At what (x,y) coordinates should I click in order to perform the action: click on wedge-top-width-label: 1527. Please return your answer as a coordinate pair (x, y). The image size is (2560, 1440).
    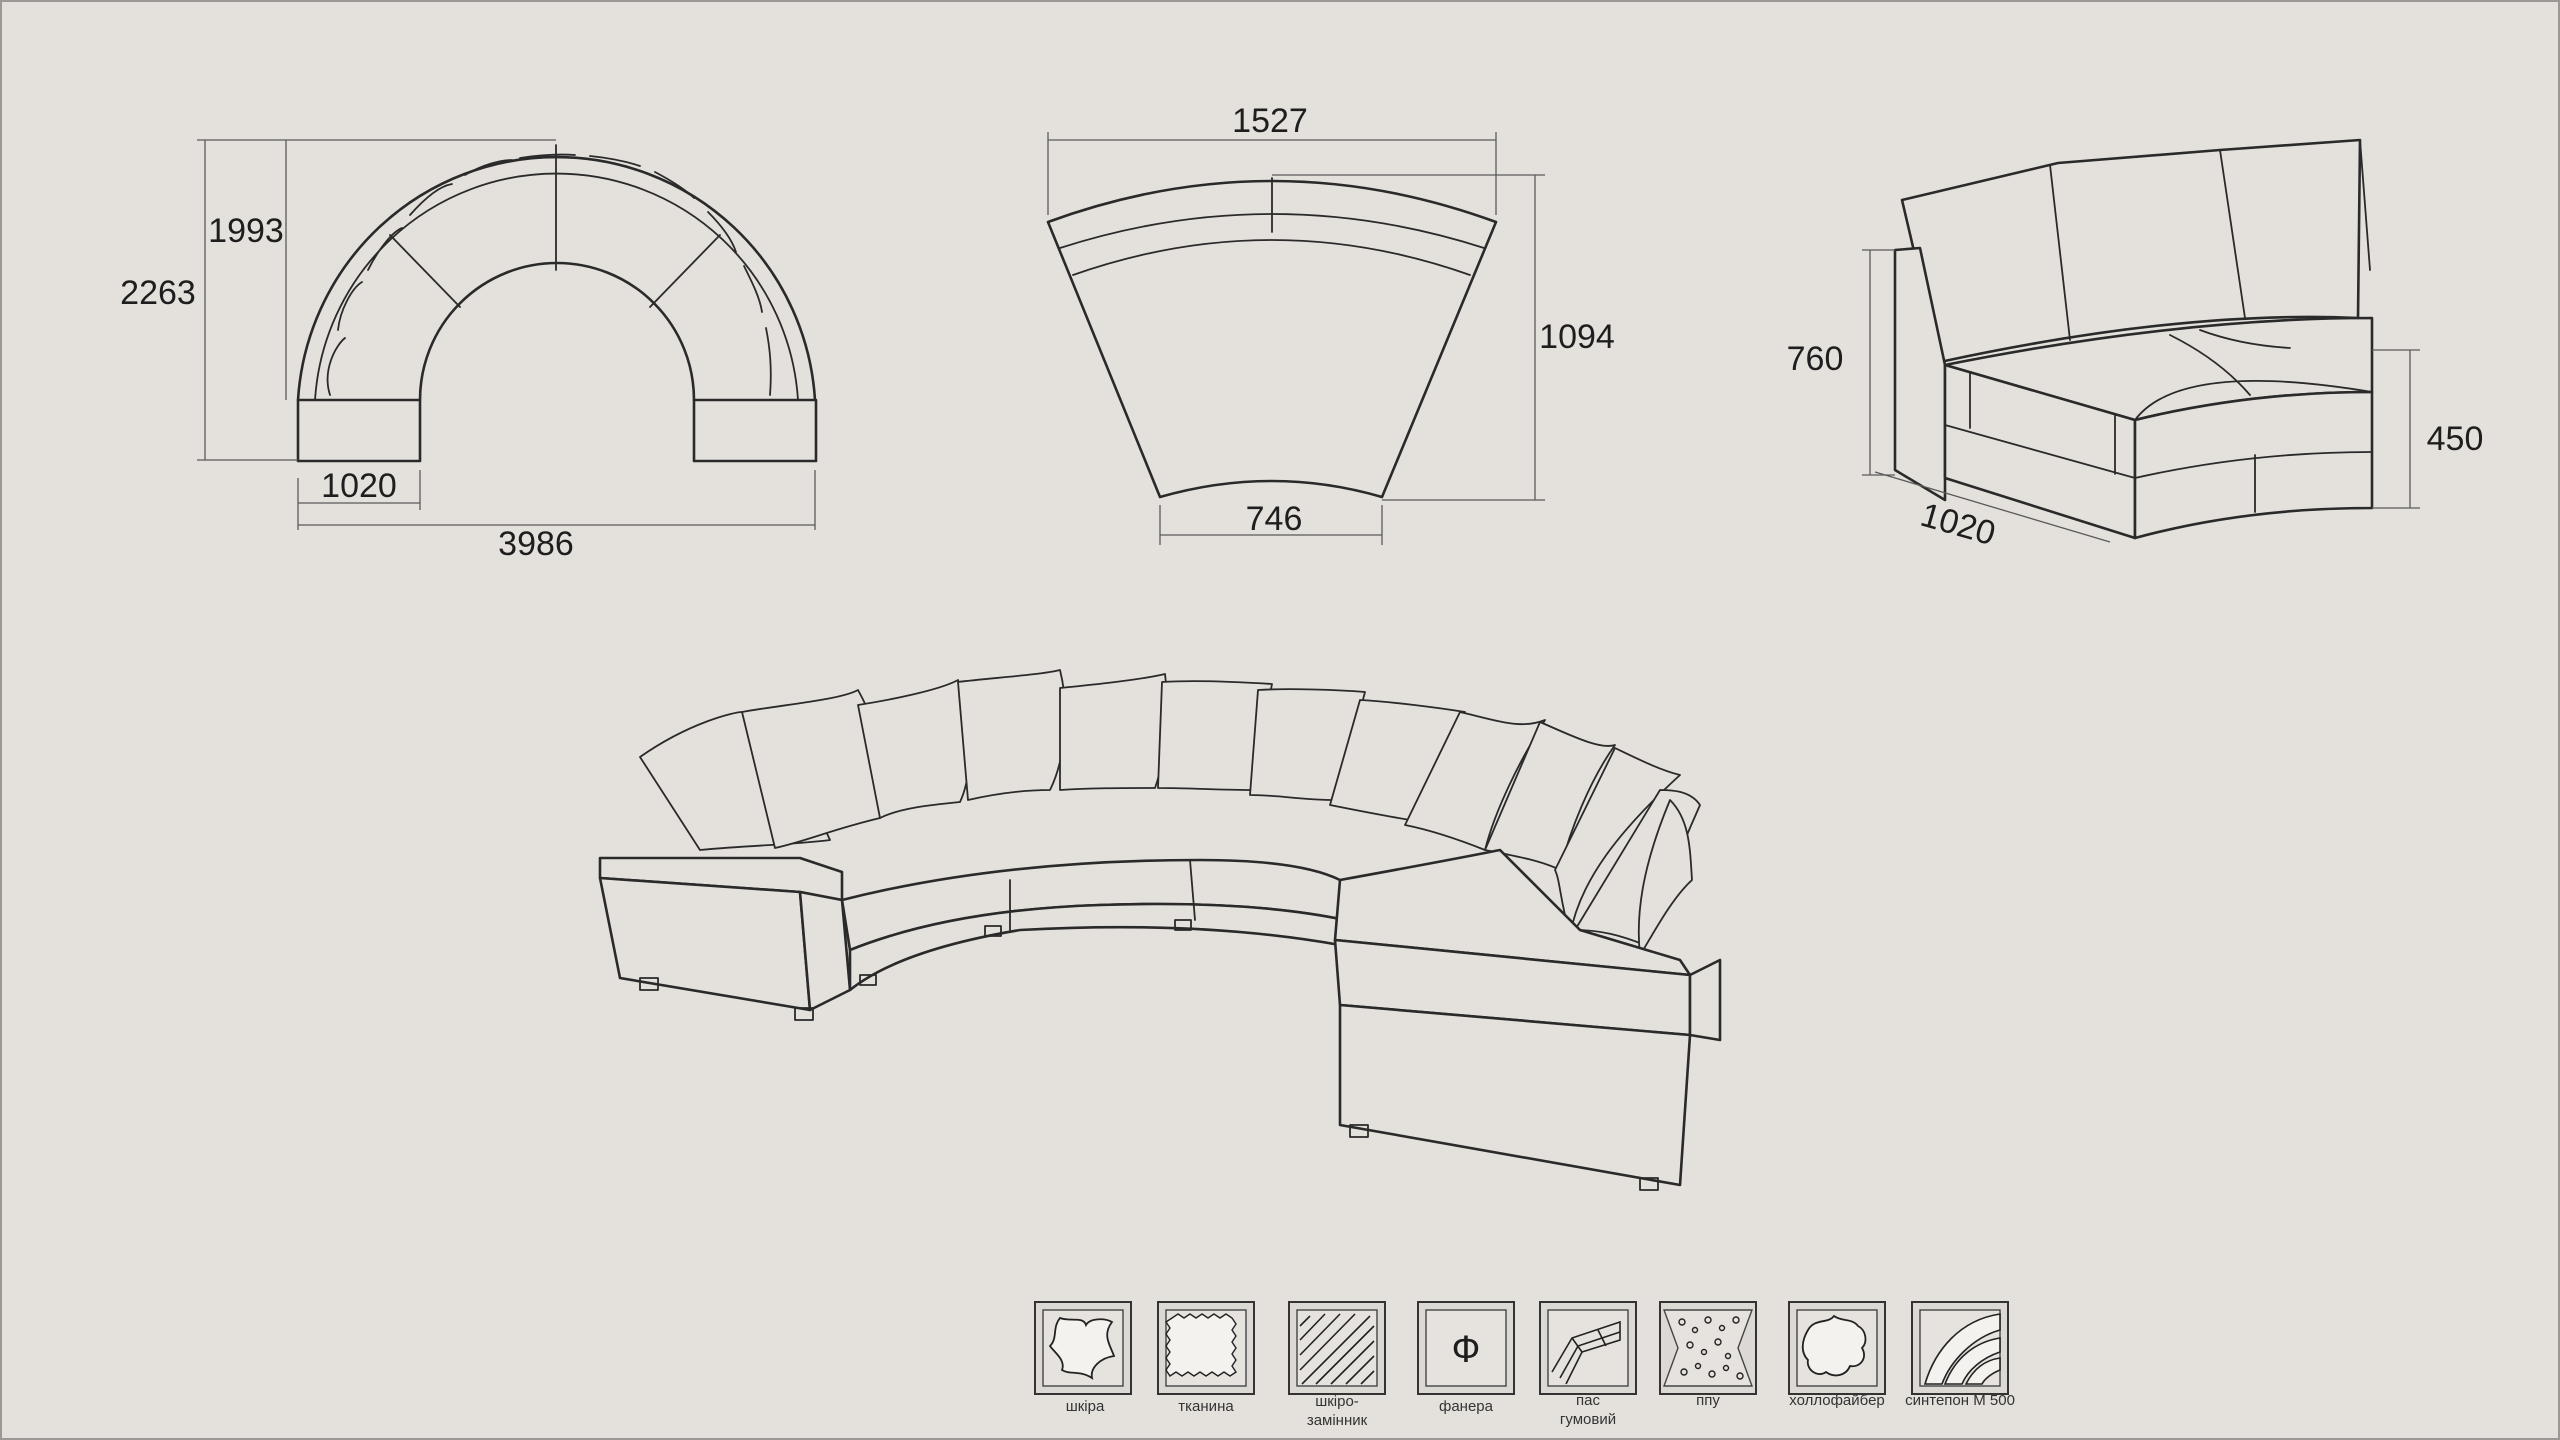
    Looking at the image, I should click on (1270, 121).